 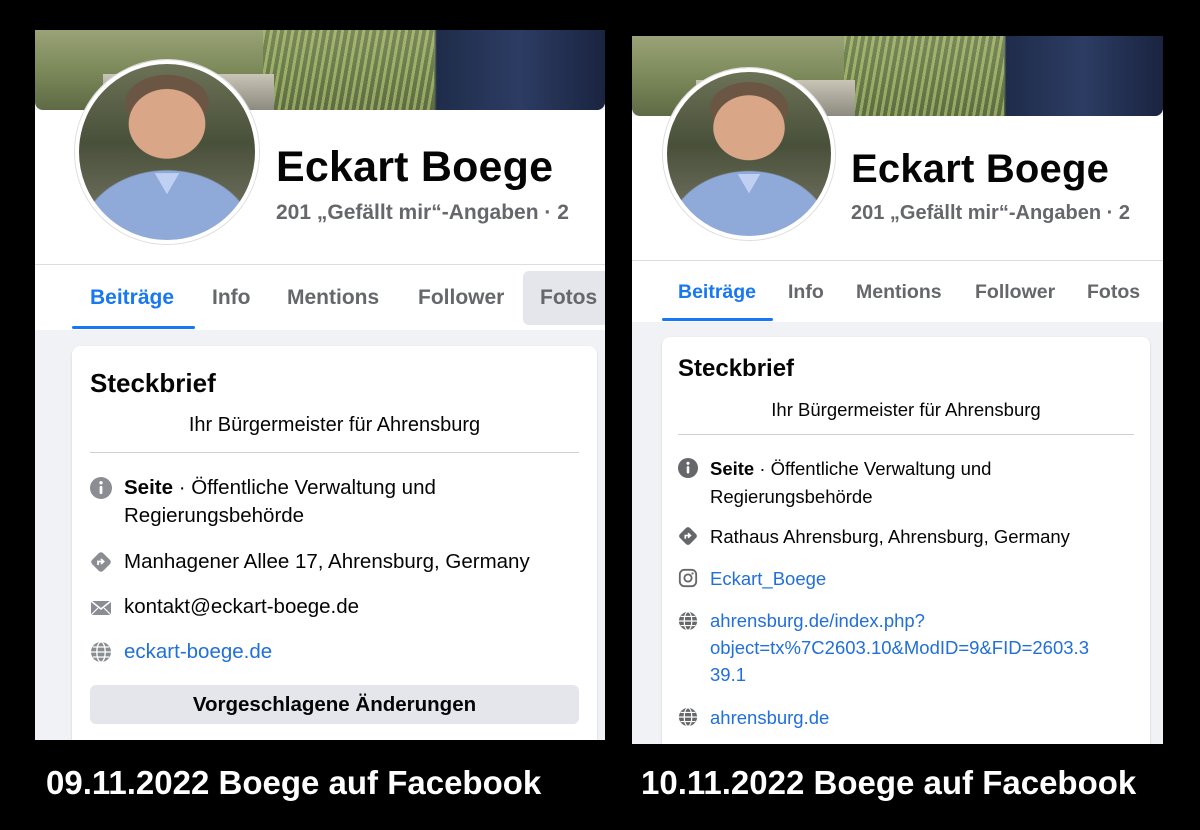 I want to click on instagram-icon, so click(x=688, y=578).